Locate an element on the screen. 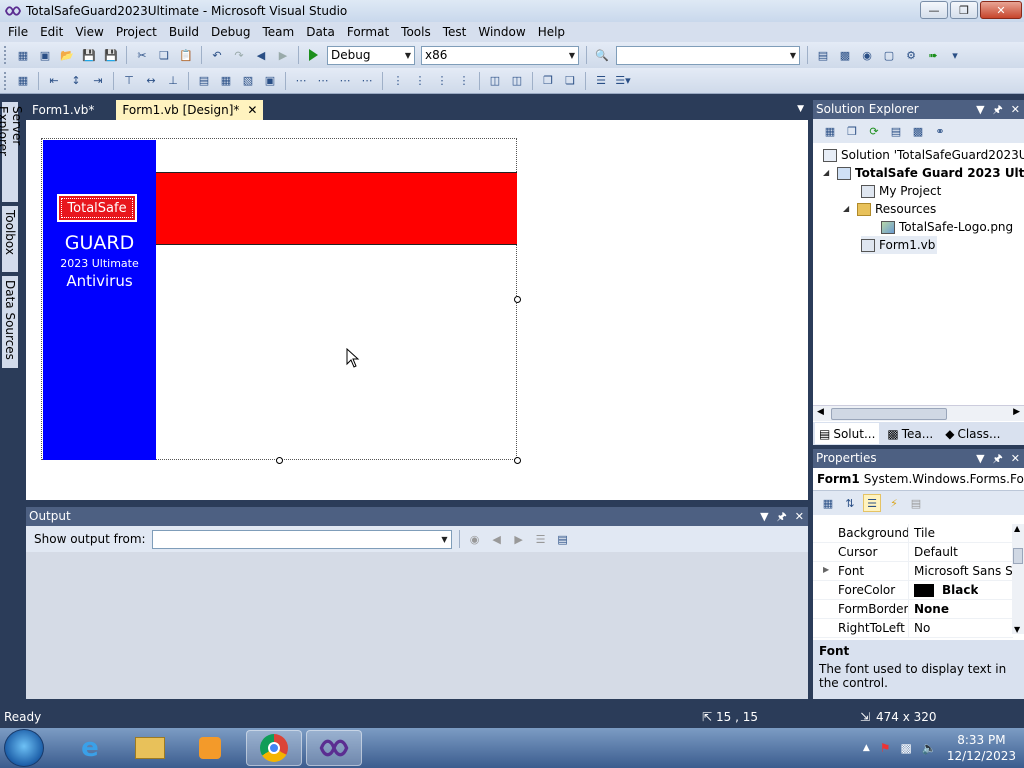 The height and width of the screenshot is (768, 1024). next-message-icon: ▶ is located at coordinates (519, 539).